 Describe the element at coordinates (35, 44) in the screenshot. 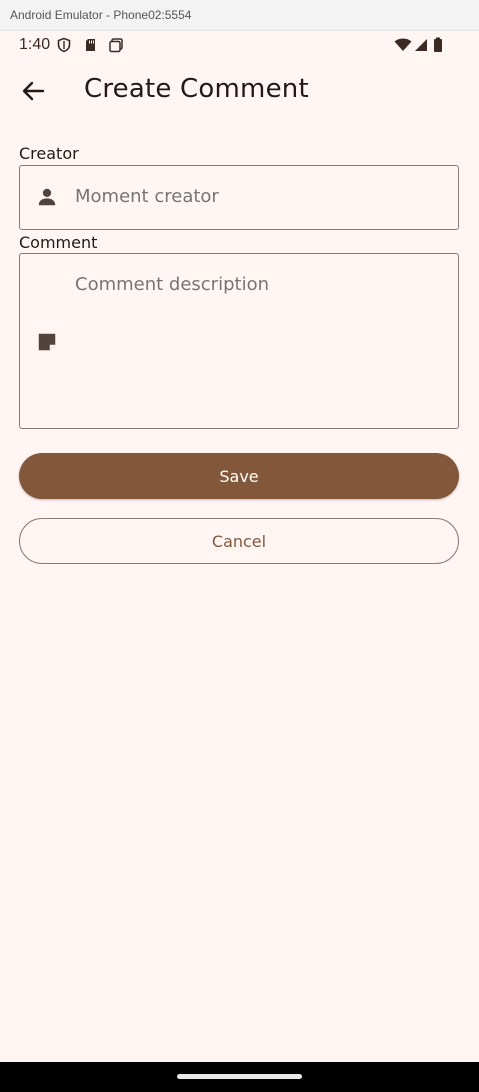

I see `status-time: 1:40` at that location.